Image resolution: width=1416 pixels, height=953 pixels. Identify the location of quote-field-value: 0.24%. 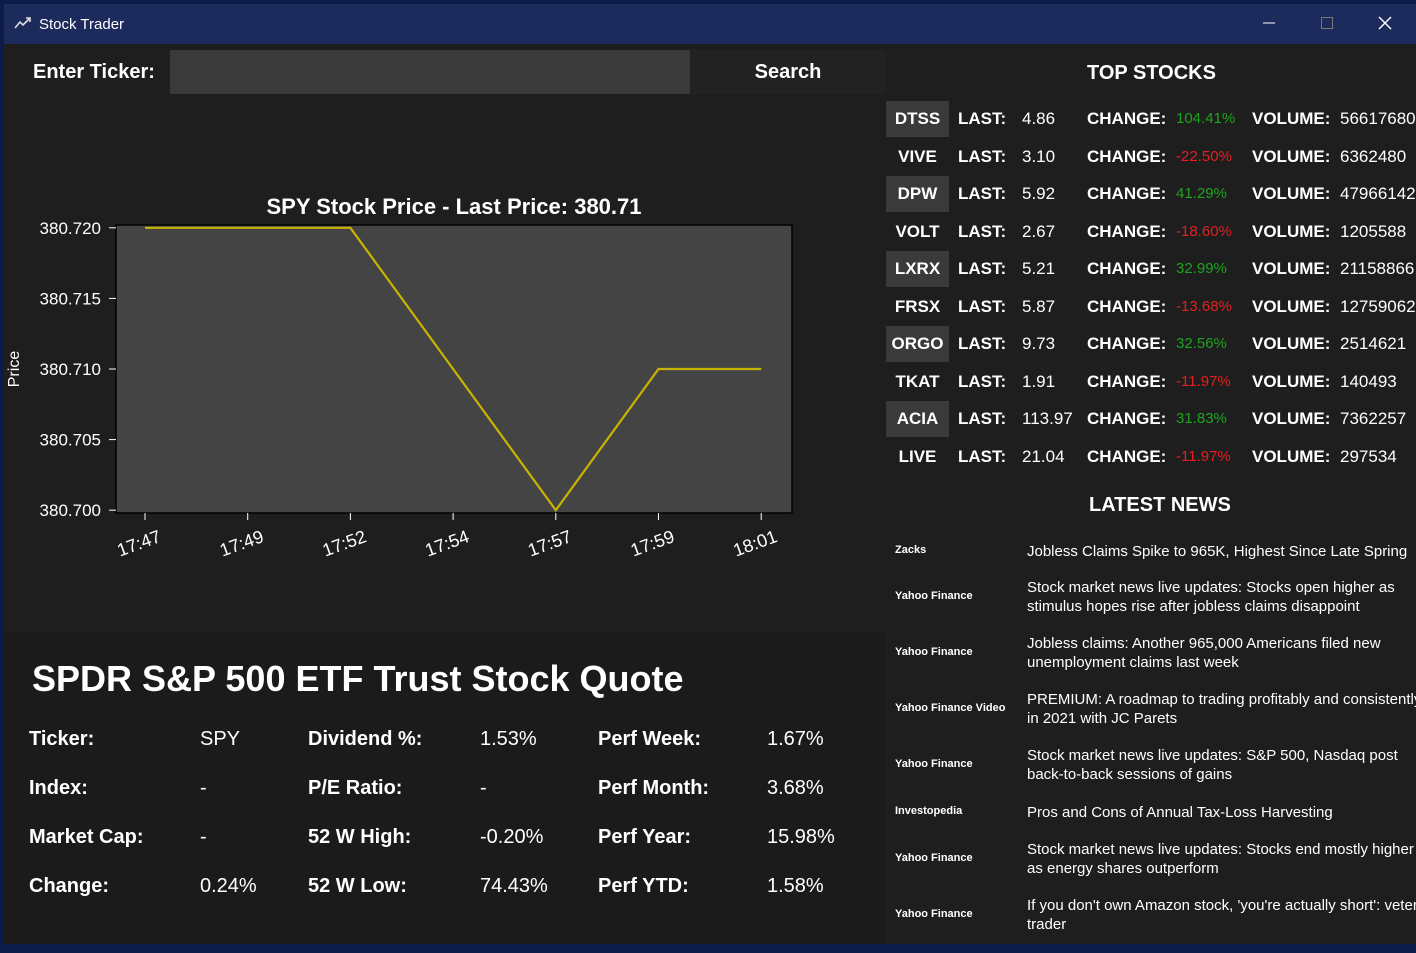
(228, 886).